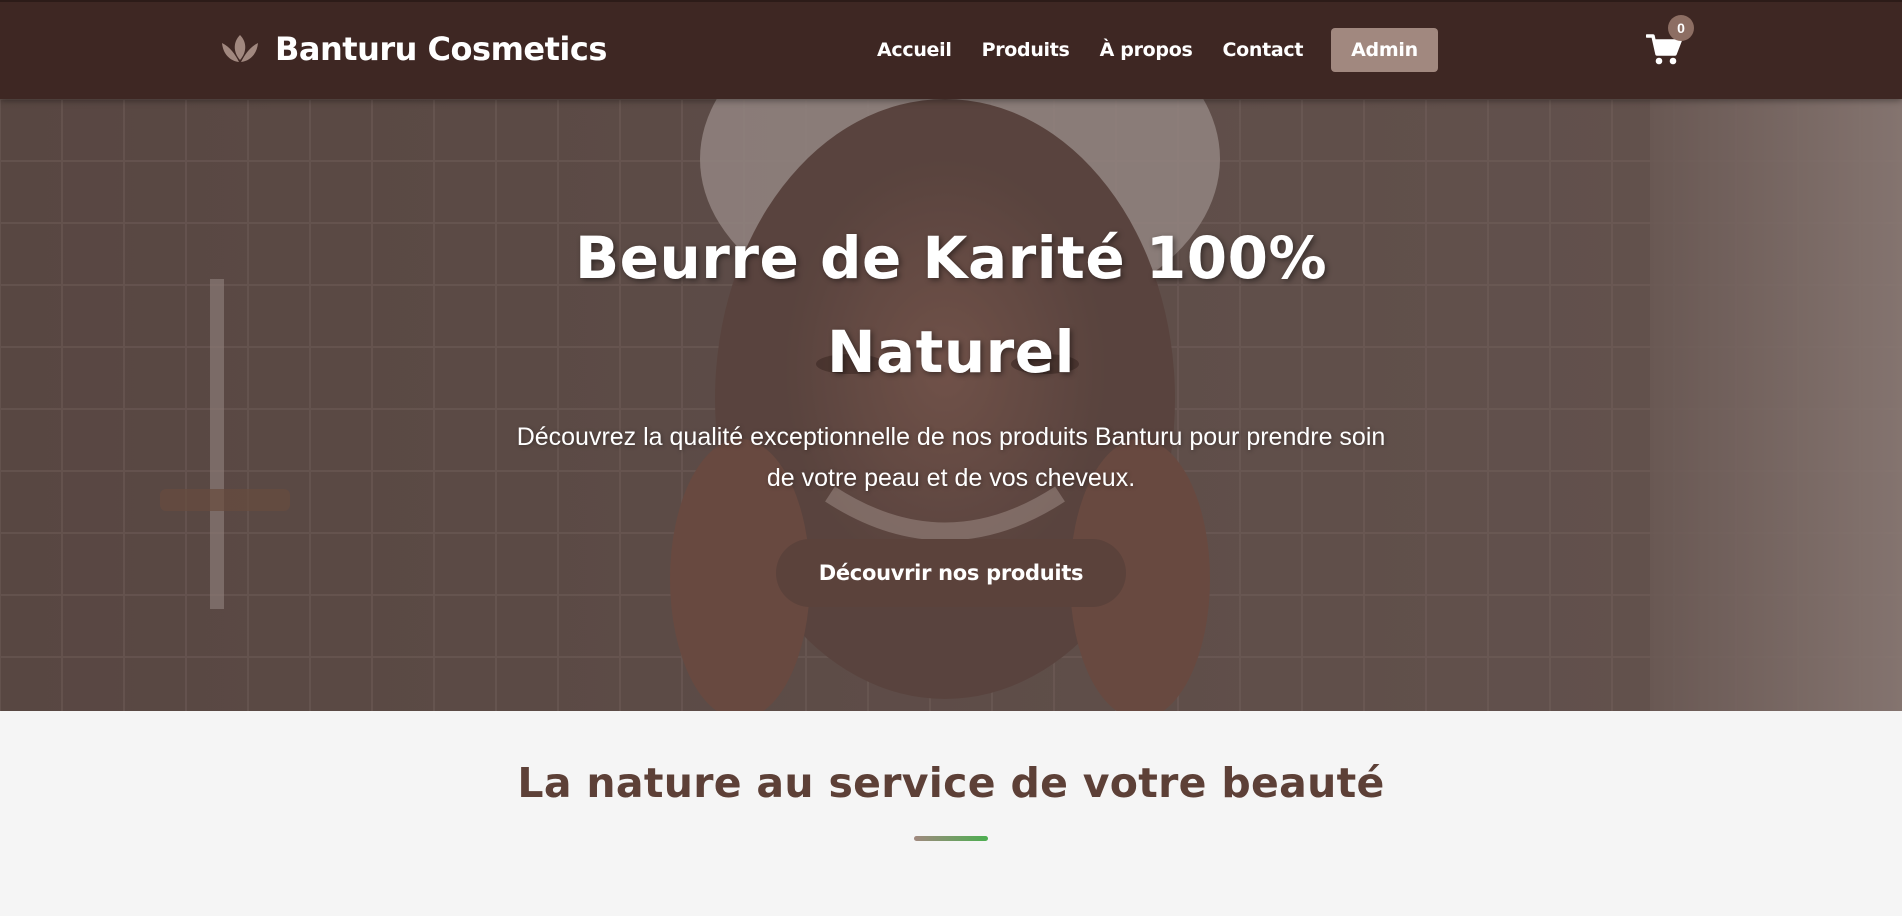  I want to click on brand-name: Banturu Cosmetics, so click(441, 49).